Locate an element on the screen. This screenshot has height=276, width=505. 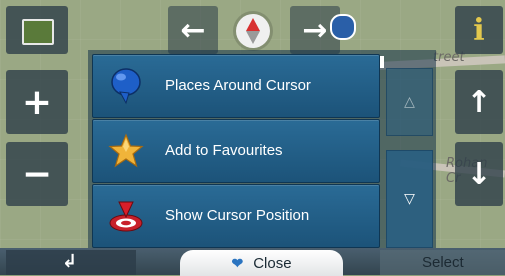
compass-button is located at coordinates (253, 31).